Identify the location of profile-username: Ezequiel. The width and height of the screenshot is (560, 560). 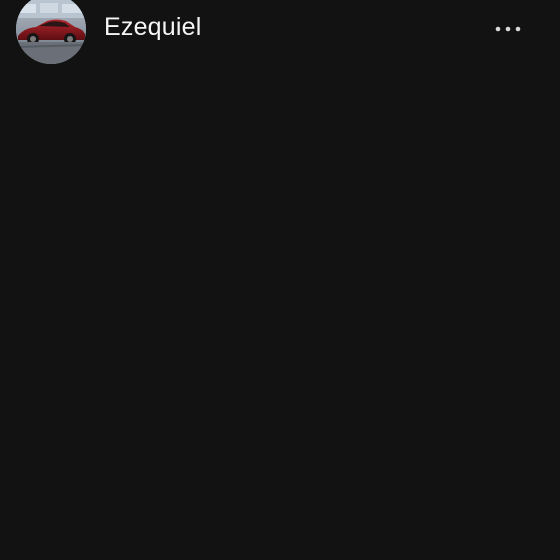
(153, 27).